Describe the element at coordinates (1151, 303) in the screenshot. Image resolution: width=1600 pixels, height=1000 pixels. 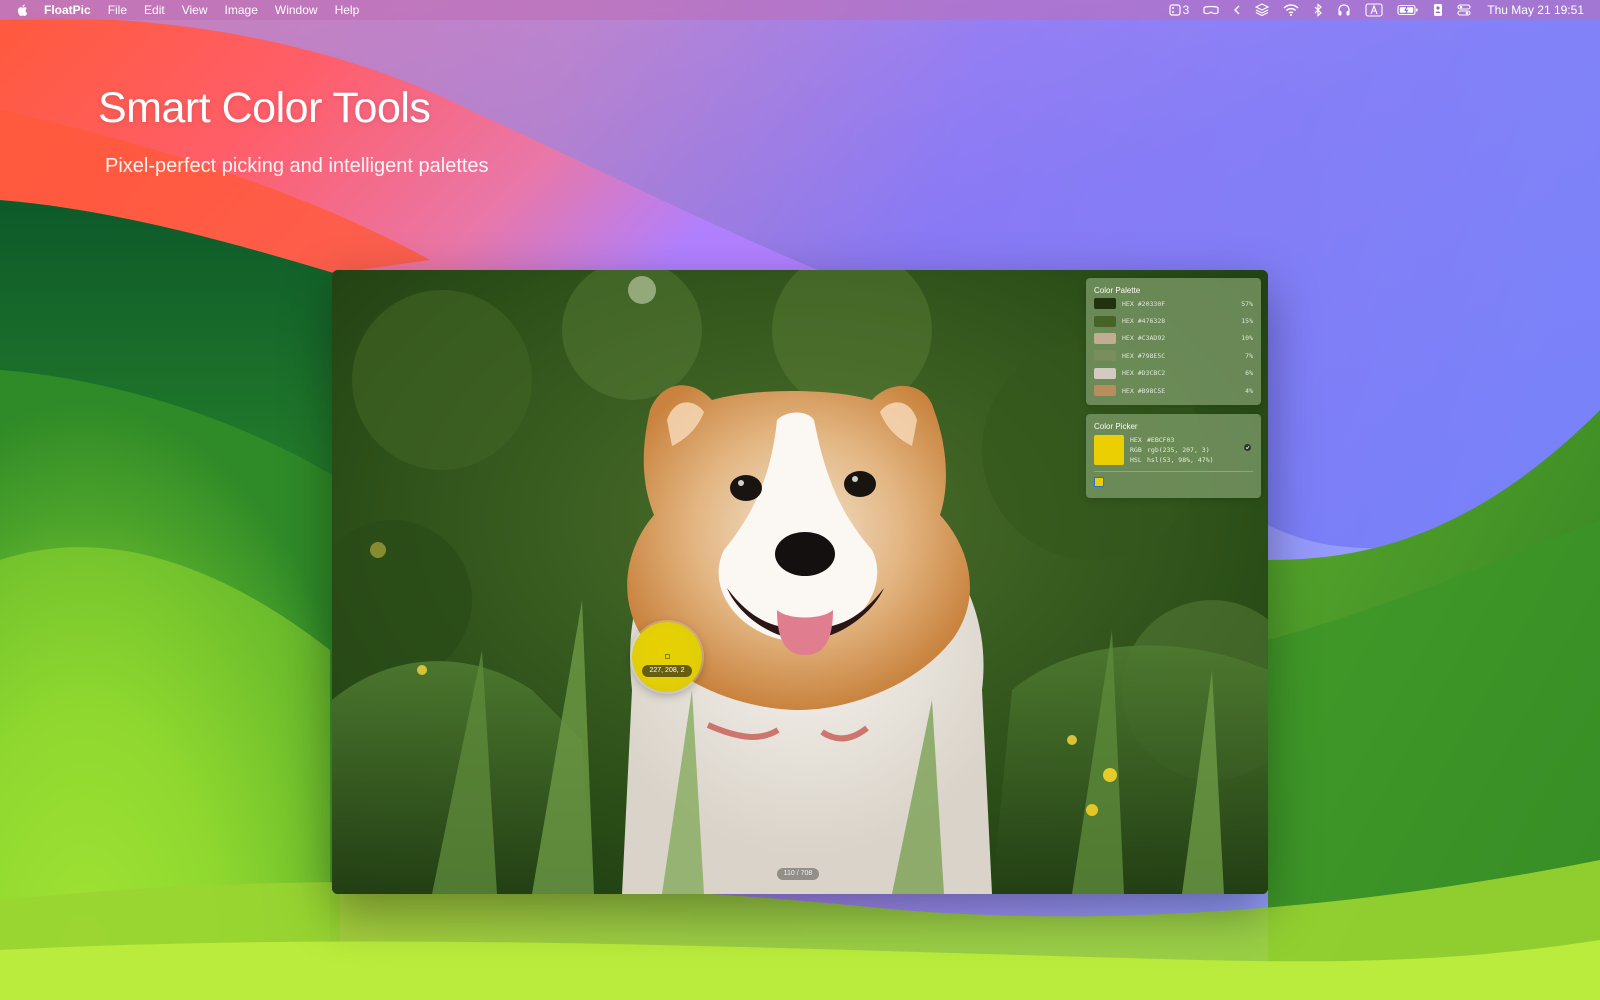
I see `palette-hex-value: #20330F` at that location.